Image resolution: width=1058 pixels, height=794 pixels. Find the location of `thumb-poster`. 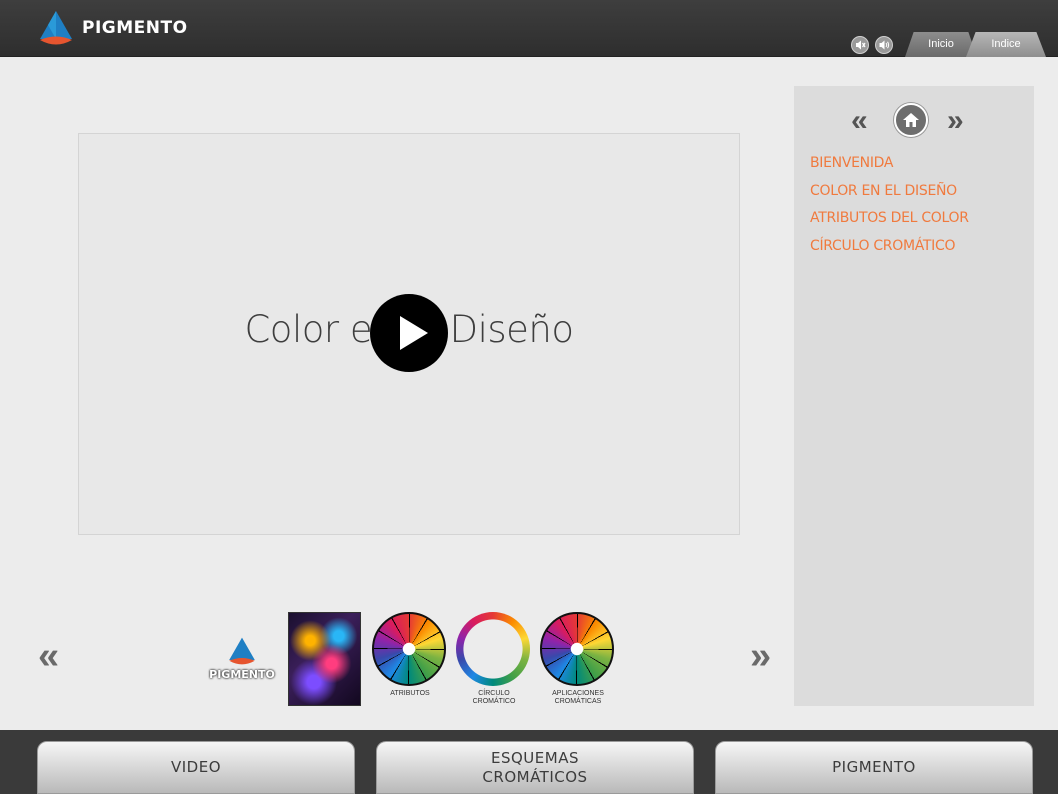

thumb-poster is located at coordinates (324, 659).